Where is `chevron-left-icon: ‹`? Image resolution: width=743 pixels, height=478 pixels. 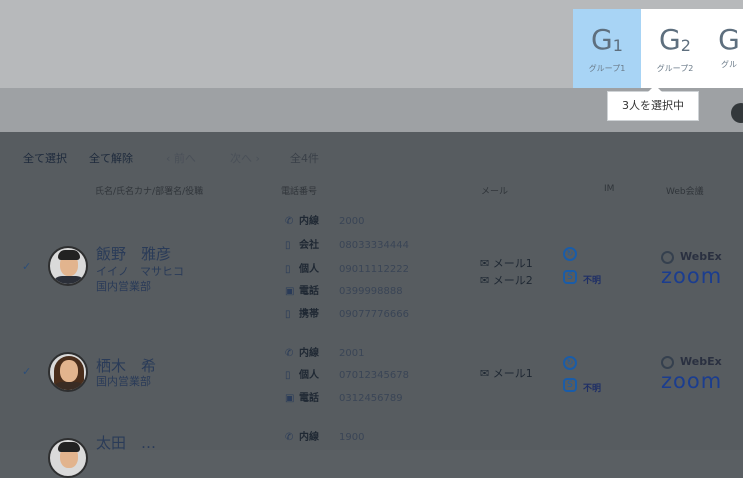 chevron-left-icon: ‹ is located at coordinates (168, 158).